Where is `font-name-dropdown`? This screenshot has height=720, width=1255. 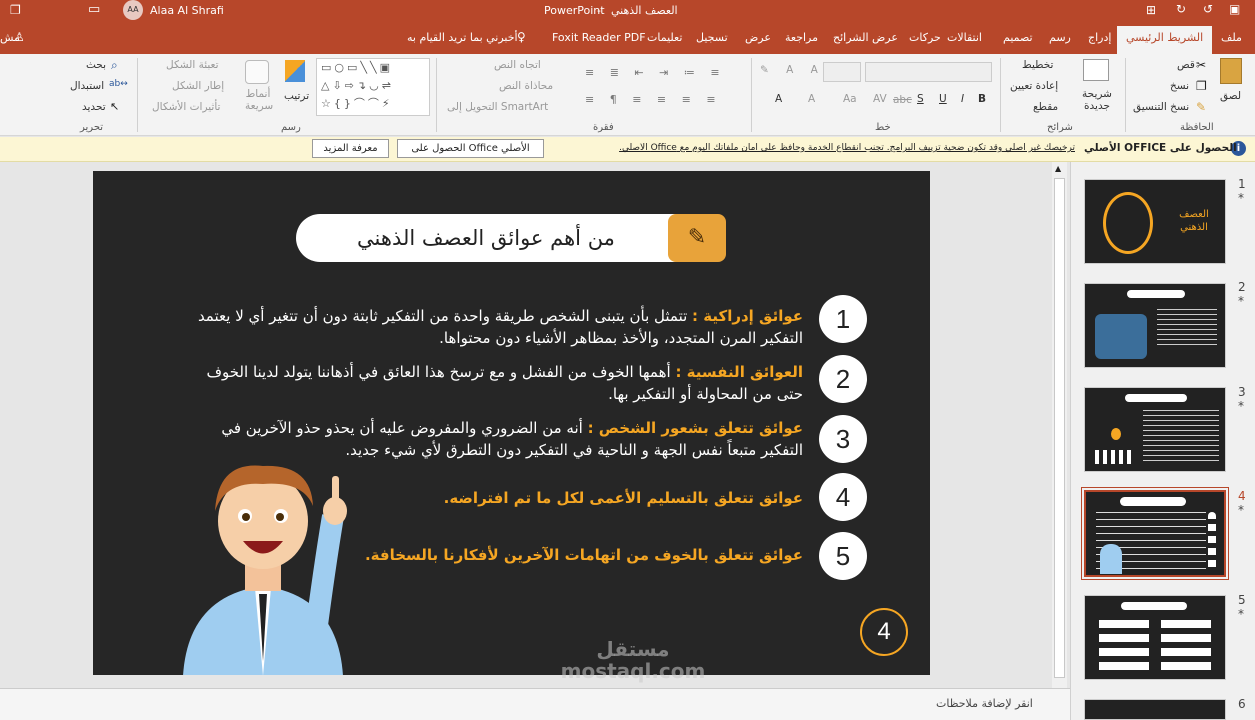 font-name-dropdown is located at coordinates (928, 72).